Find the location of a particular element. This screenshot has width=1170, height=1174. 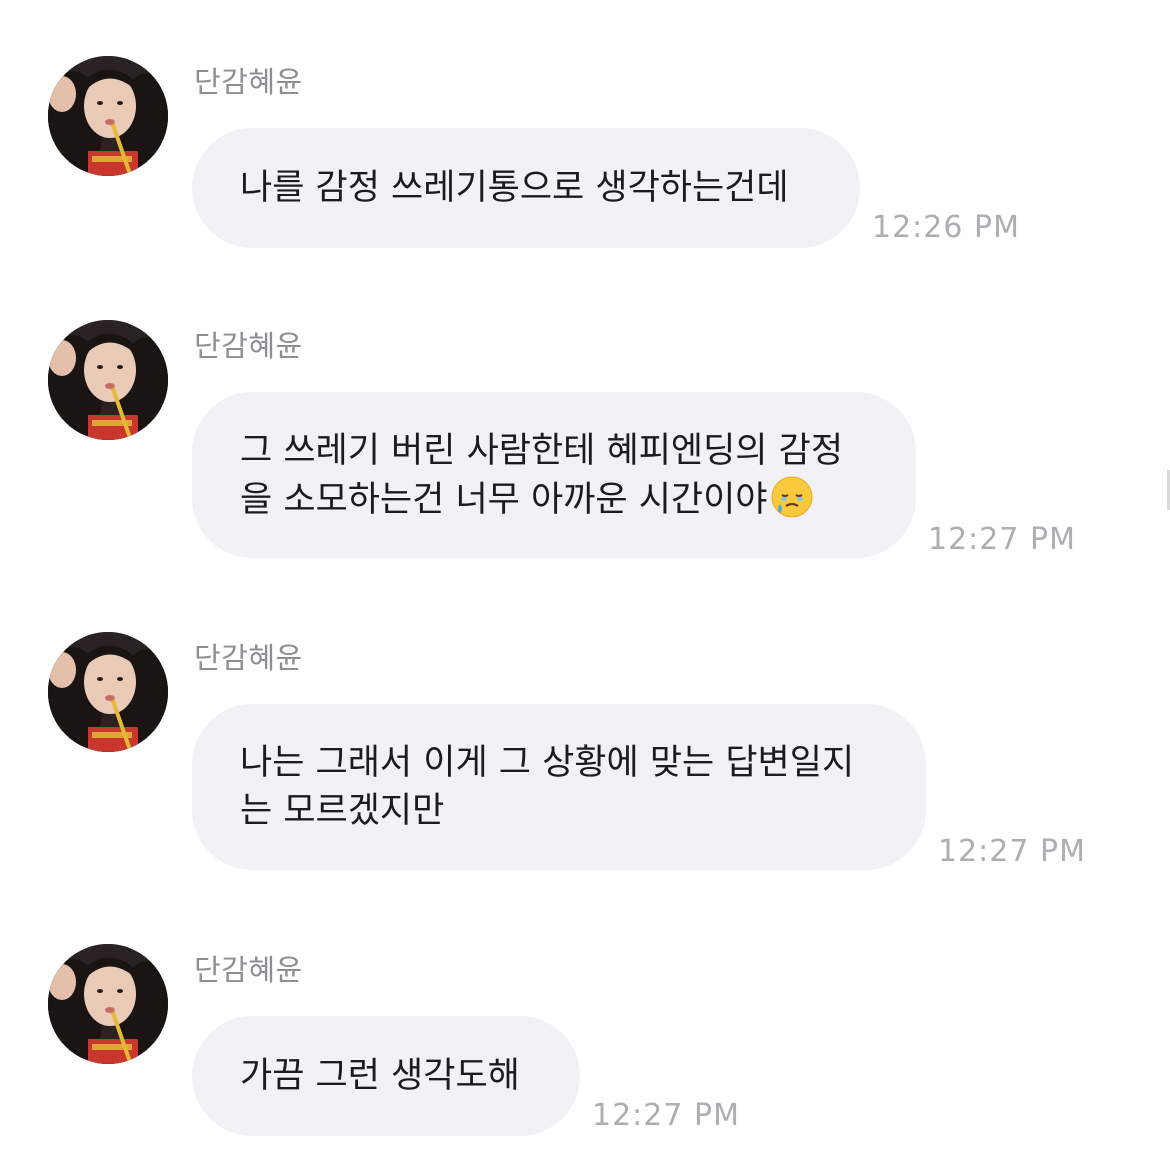

message-text: 그 쓰레기 버린 사람한테 혜피엔딩의 감정 is located at coordinates (542, 450).